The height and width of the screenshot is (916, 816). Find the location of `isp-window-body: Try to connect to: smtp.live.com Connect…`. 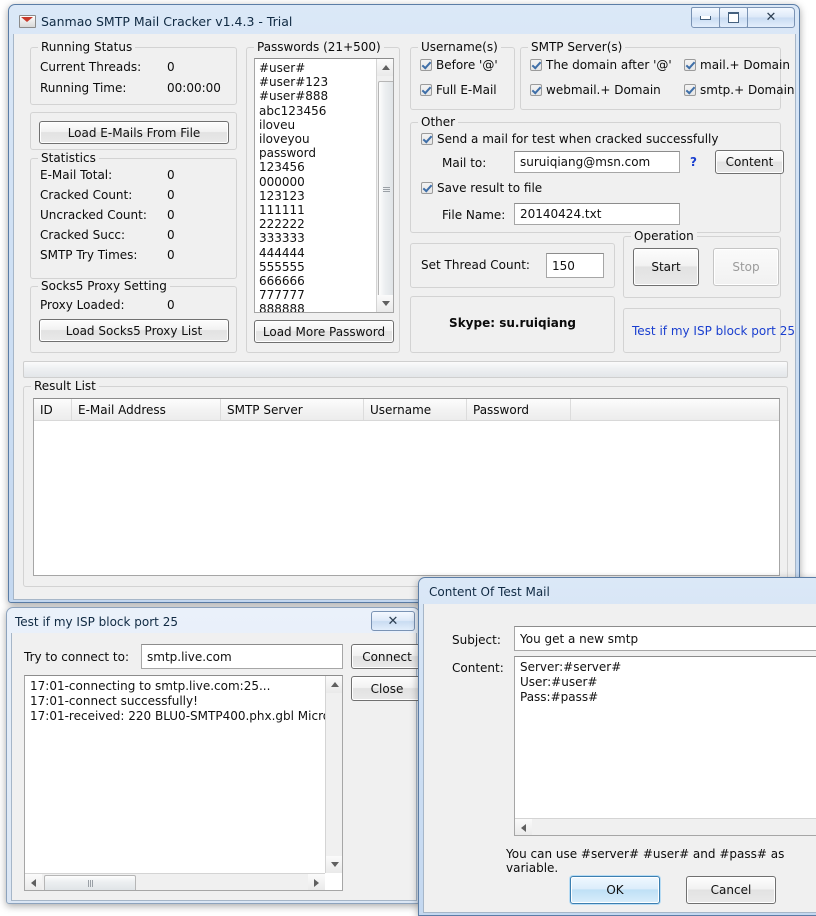

isp-window-body: Try to connect to: smtp.live.com Connect… is located at coordinates (217, 767).